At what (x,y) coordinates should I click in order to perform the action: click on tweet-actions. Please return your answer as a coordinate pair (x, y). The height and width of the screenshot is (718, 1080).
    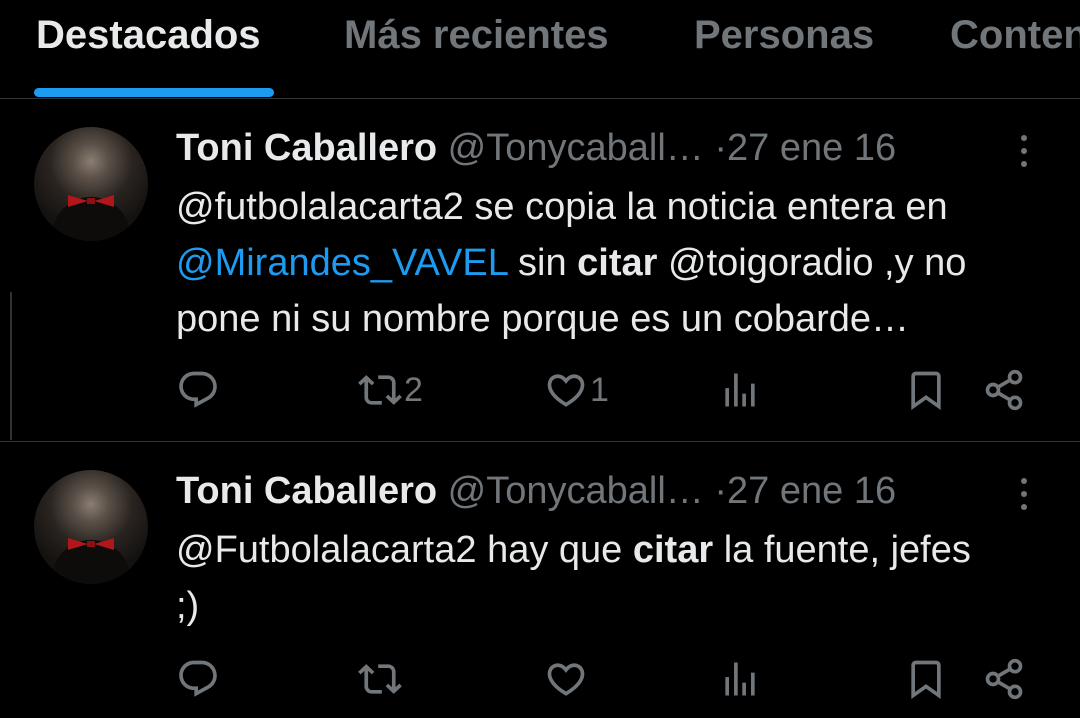
    Looking at the image, I should click on (540, 679).